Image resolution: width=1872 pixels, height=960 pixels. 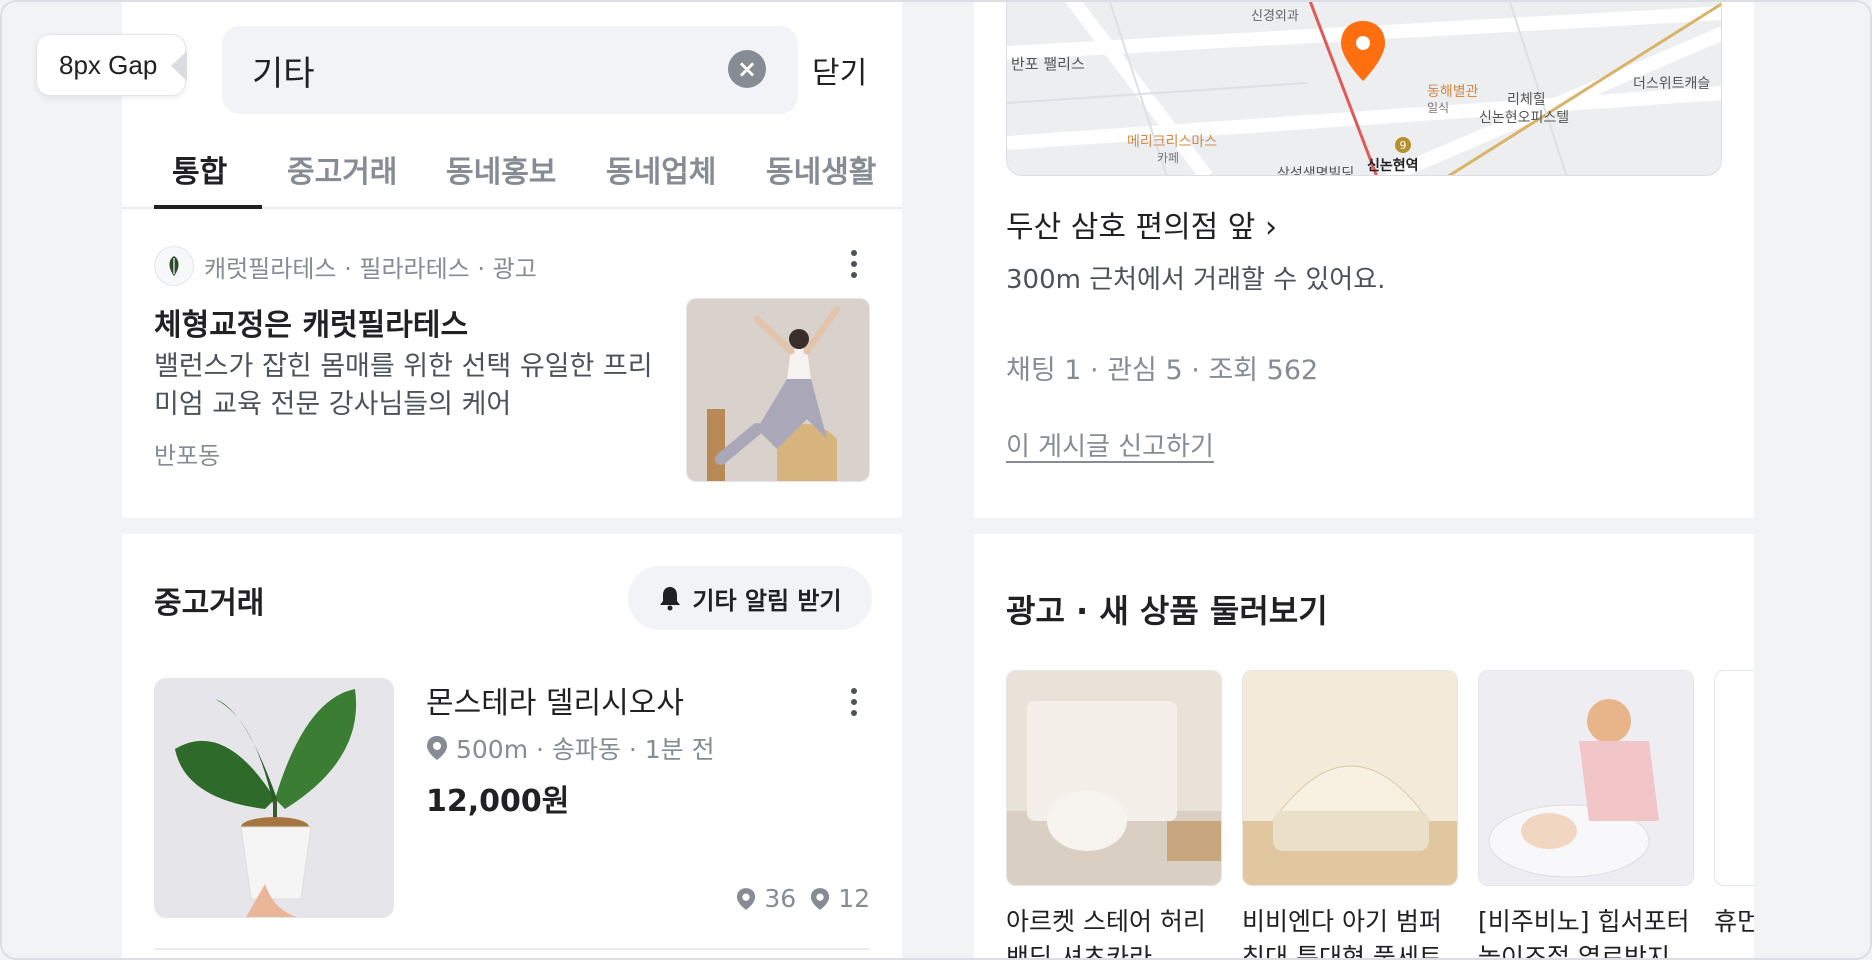 I want to click on ad-title: 체형교정은 캐럿필라테스, so click(x=311, y=322).